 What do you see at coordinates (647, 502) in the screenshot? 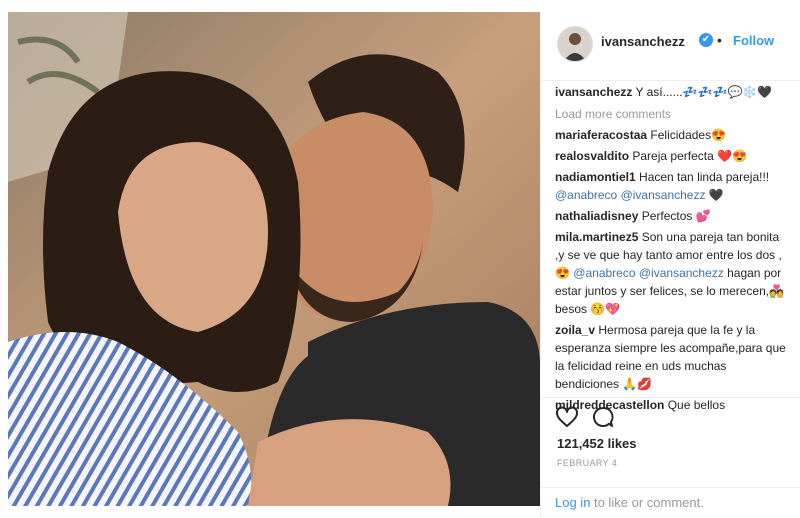
I see `login-rest-text: to like or comment.` at bounding box center [647, 502].